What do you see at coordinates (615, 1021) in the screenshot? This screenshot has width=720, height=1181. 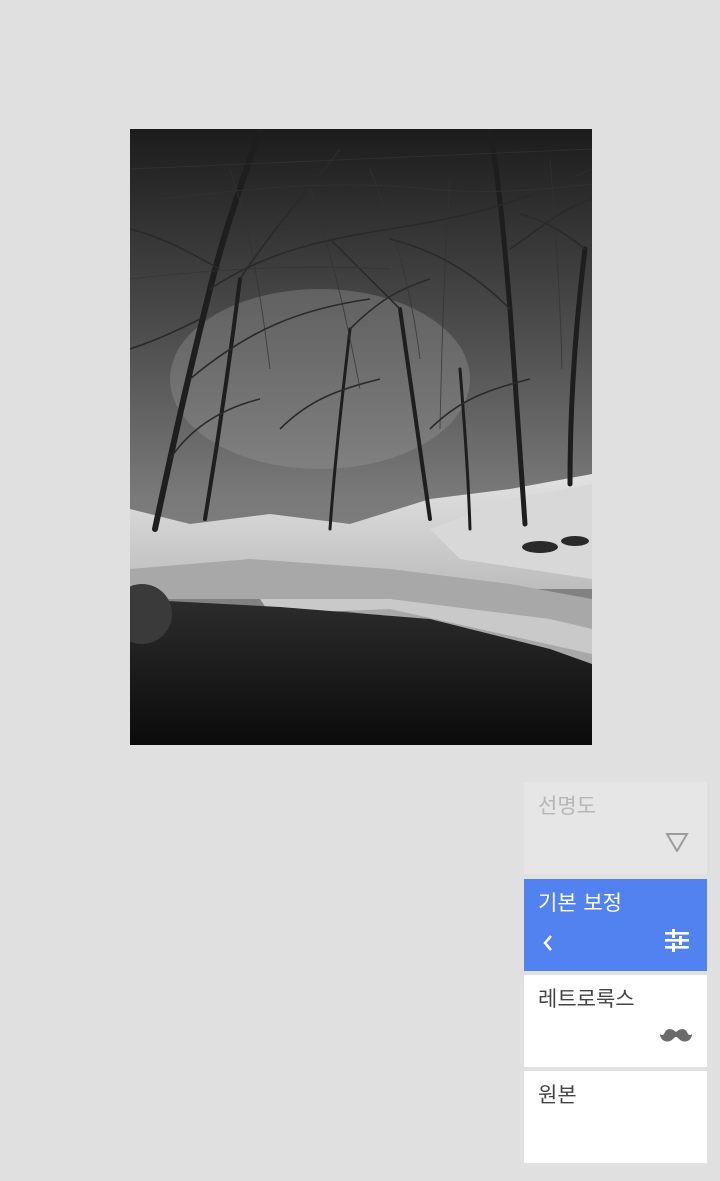 I see `filter-card-retrolux: 레트로룩스` at bounding box center [615, 1021].